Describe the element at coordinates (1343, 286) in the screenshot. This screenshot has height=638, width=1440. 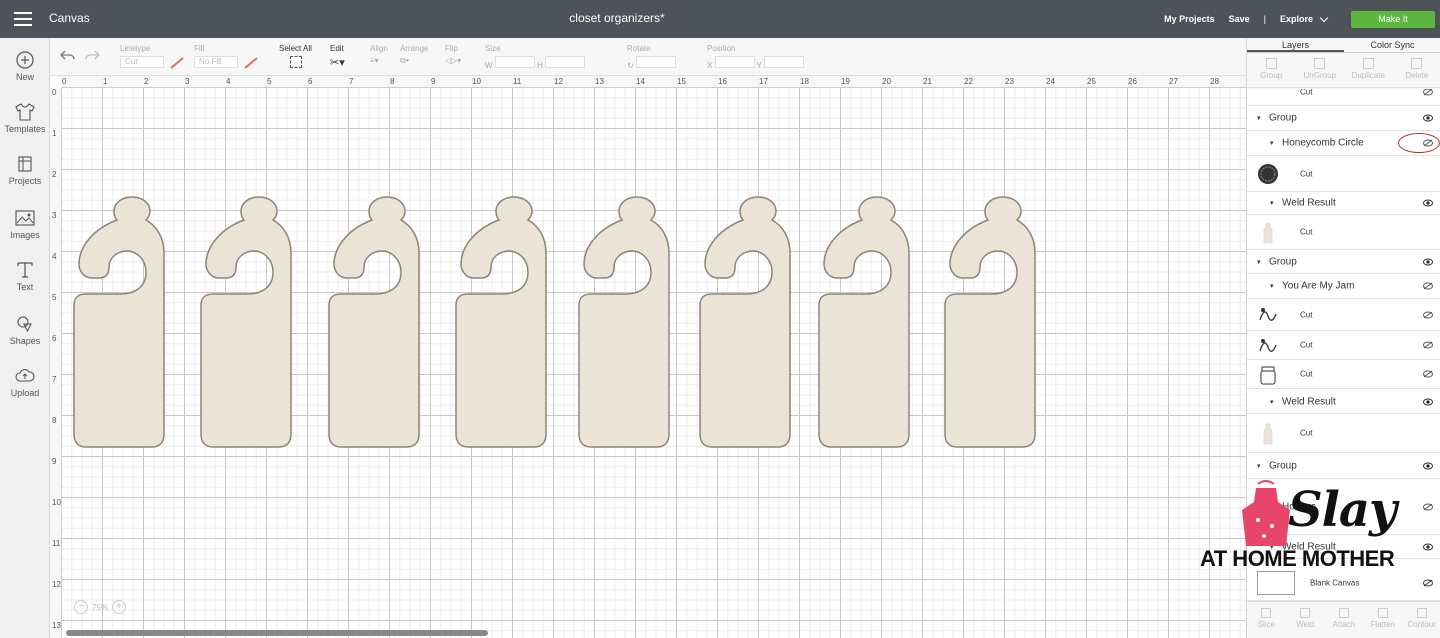
I see `layer-subgroup-row: ▾ You Are My Jam` at that location.